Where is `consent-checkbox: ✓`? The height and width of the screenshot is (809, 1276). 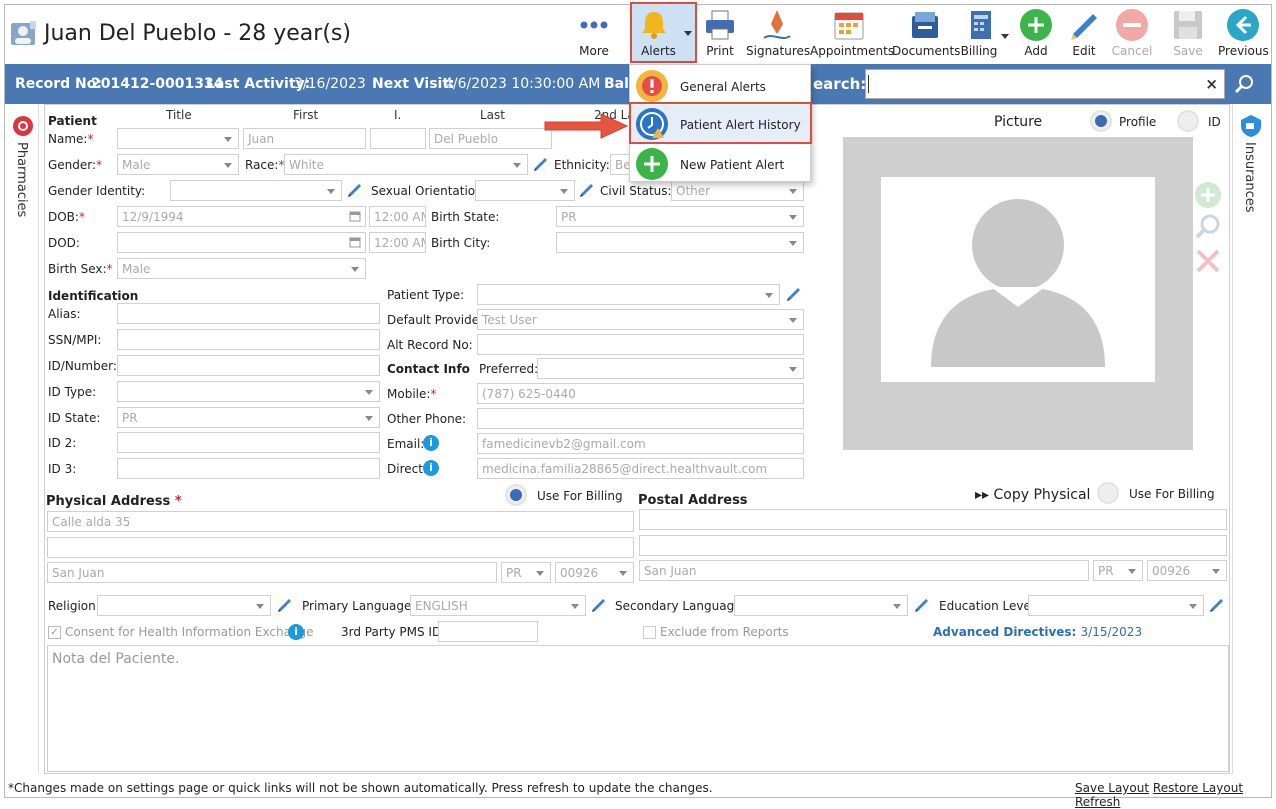
consent-checkbox: ✓ is located at coordinates (54, 632).